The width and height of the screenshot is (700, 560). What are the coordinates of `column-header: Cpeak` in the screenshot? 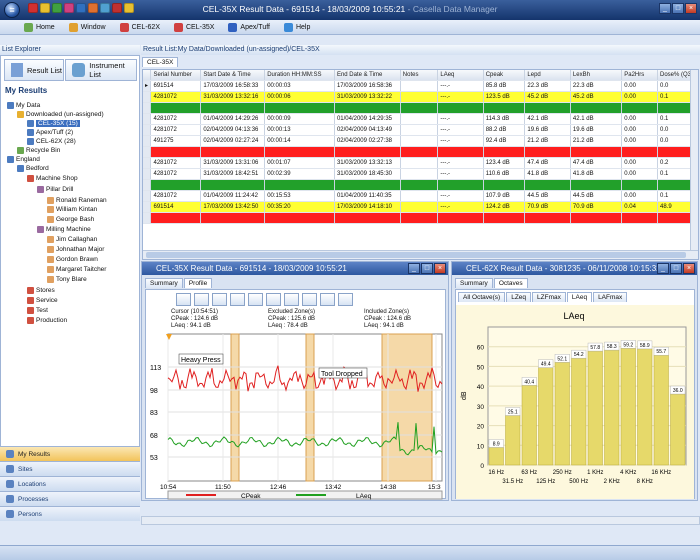 It's located at (504, 75).